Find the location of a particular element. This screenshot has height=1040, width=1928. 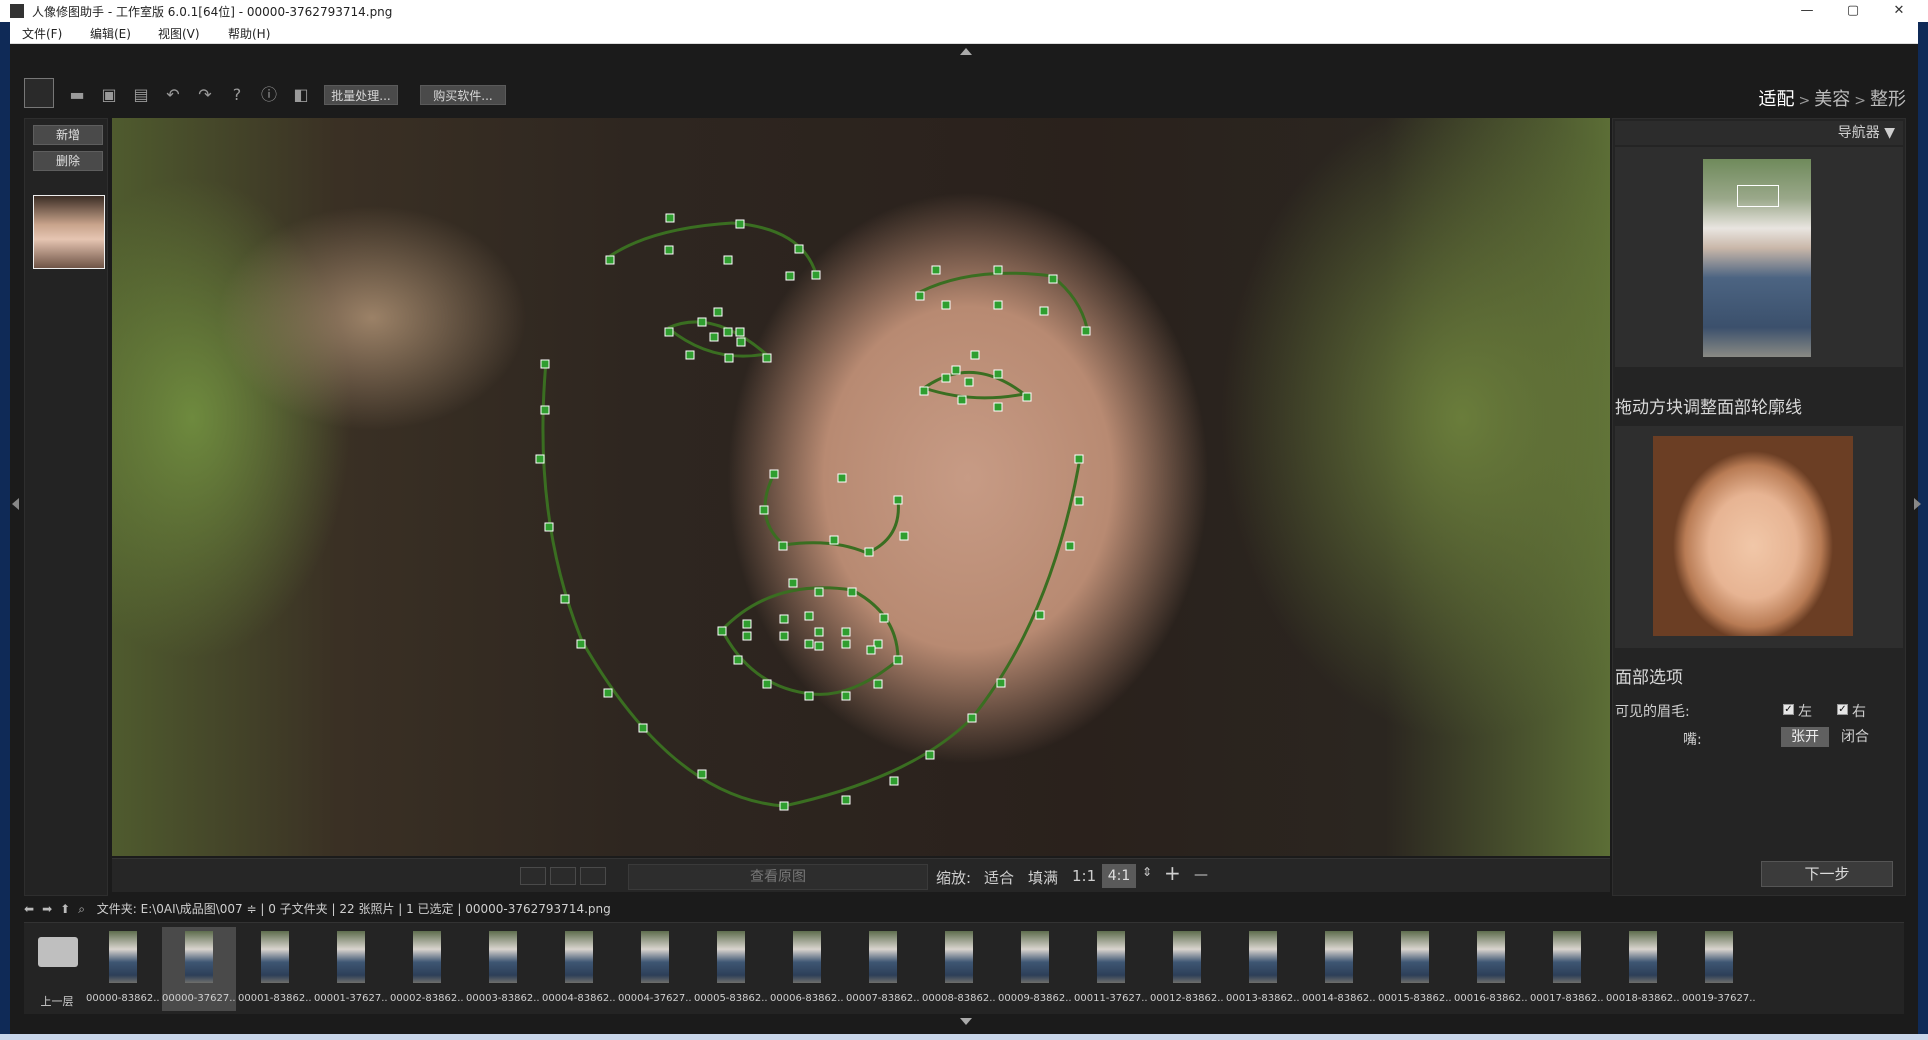

undo-icon: ↶ is located at coordinates (173, 95).